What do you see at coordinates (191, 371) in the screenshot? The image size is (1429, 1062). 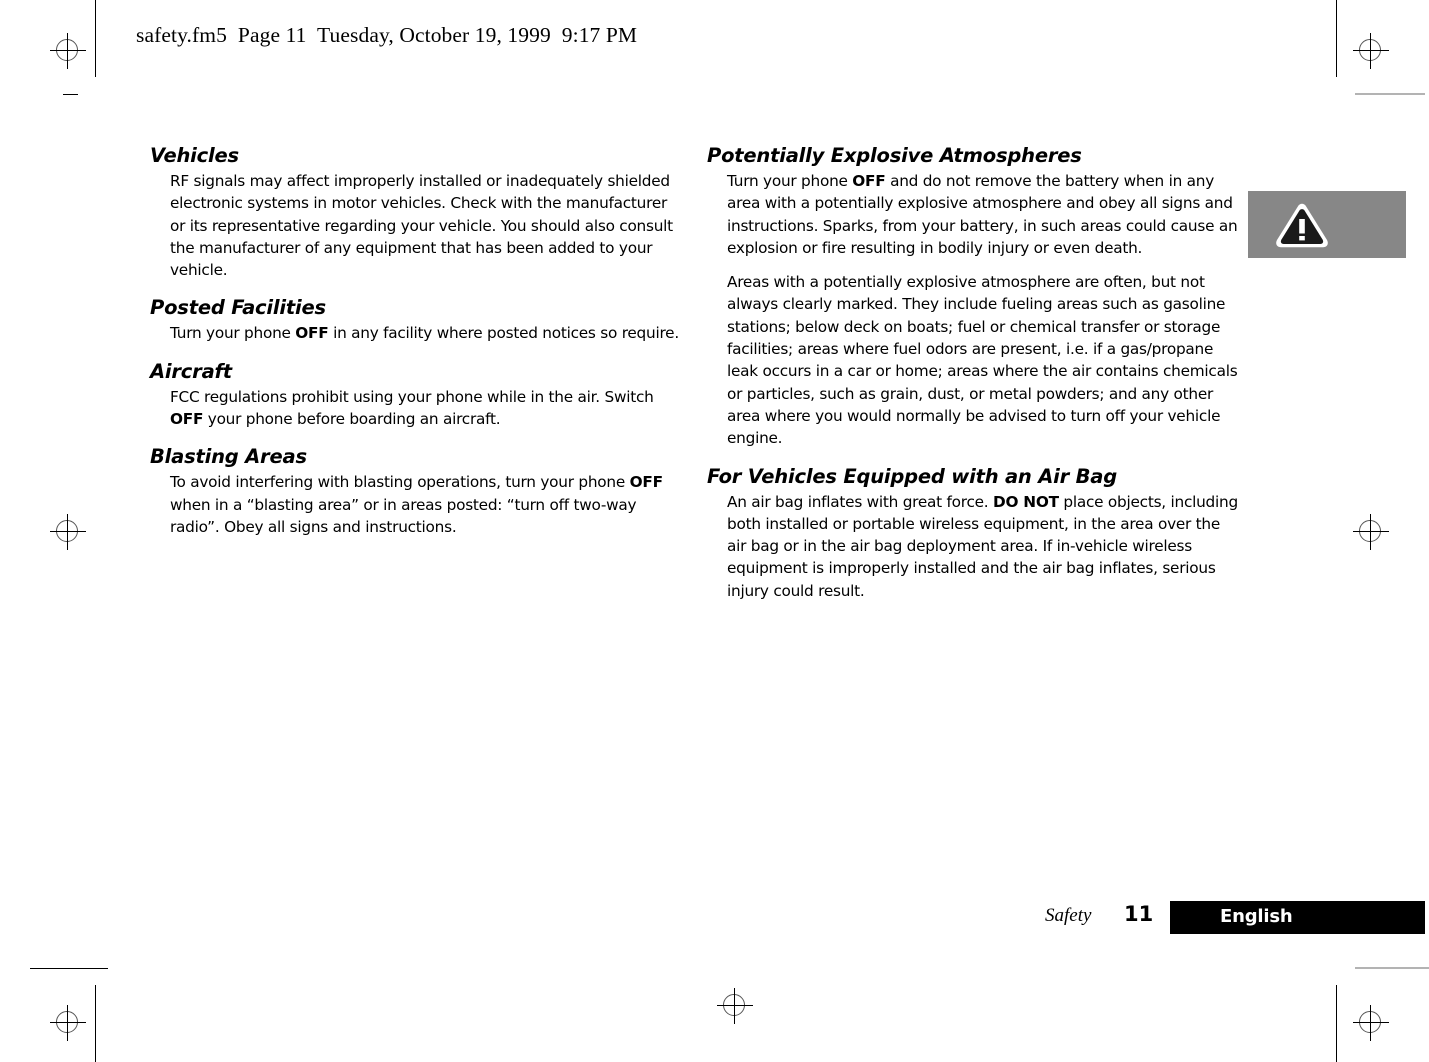 I see `heading-aircraft: Aircraft` at bounding box center [191, 371].